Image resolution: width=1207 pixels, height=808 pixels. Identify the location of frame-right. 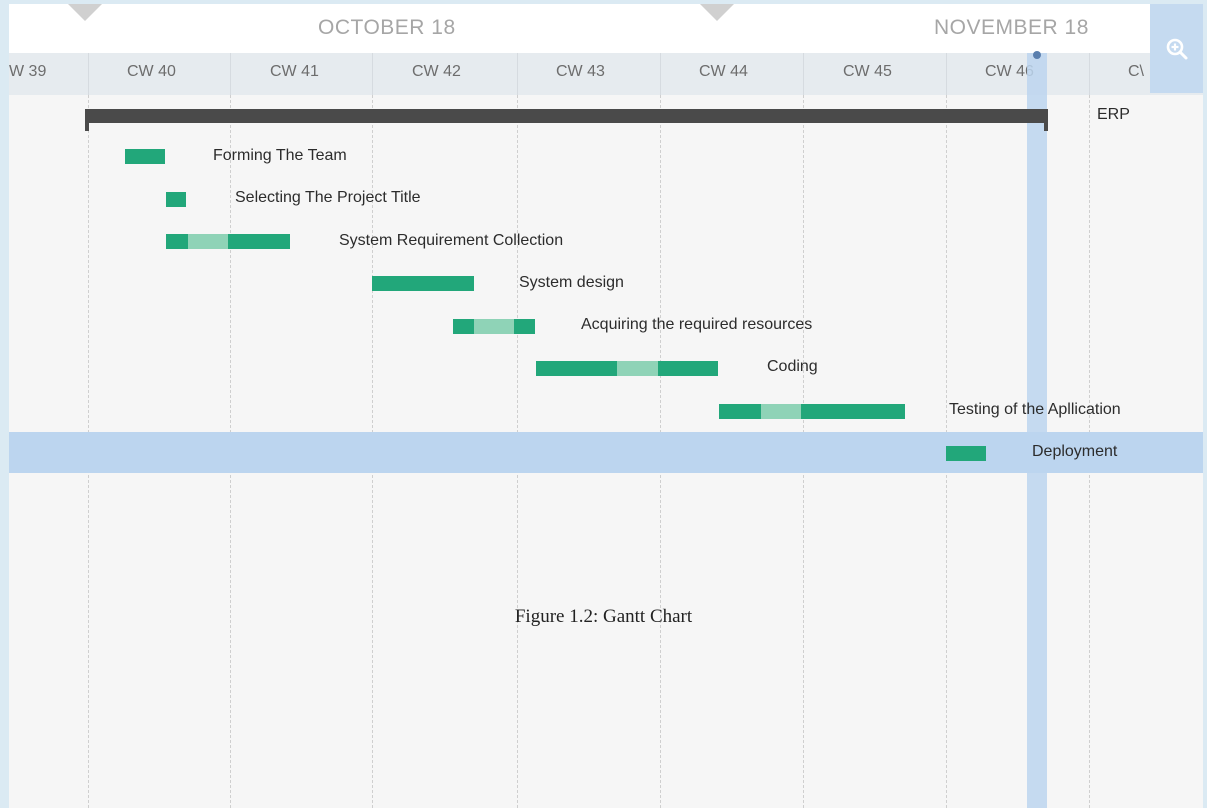
(1205, 404).